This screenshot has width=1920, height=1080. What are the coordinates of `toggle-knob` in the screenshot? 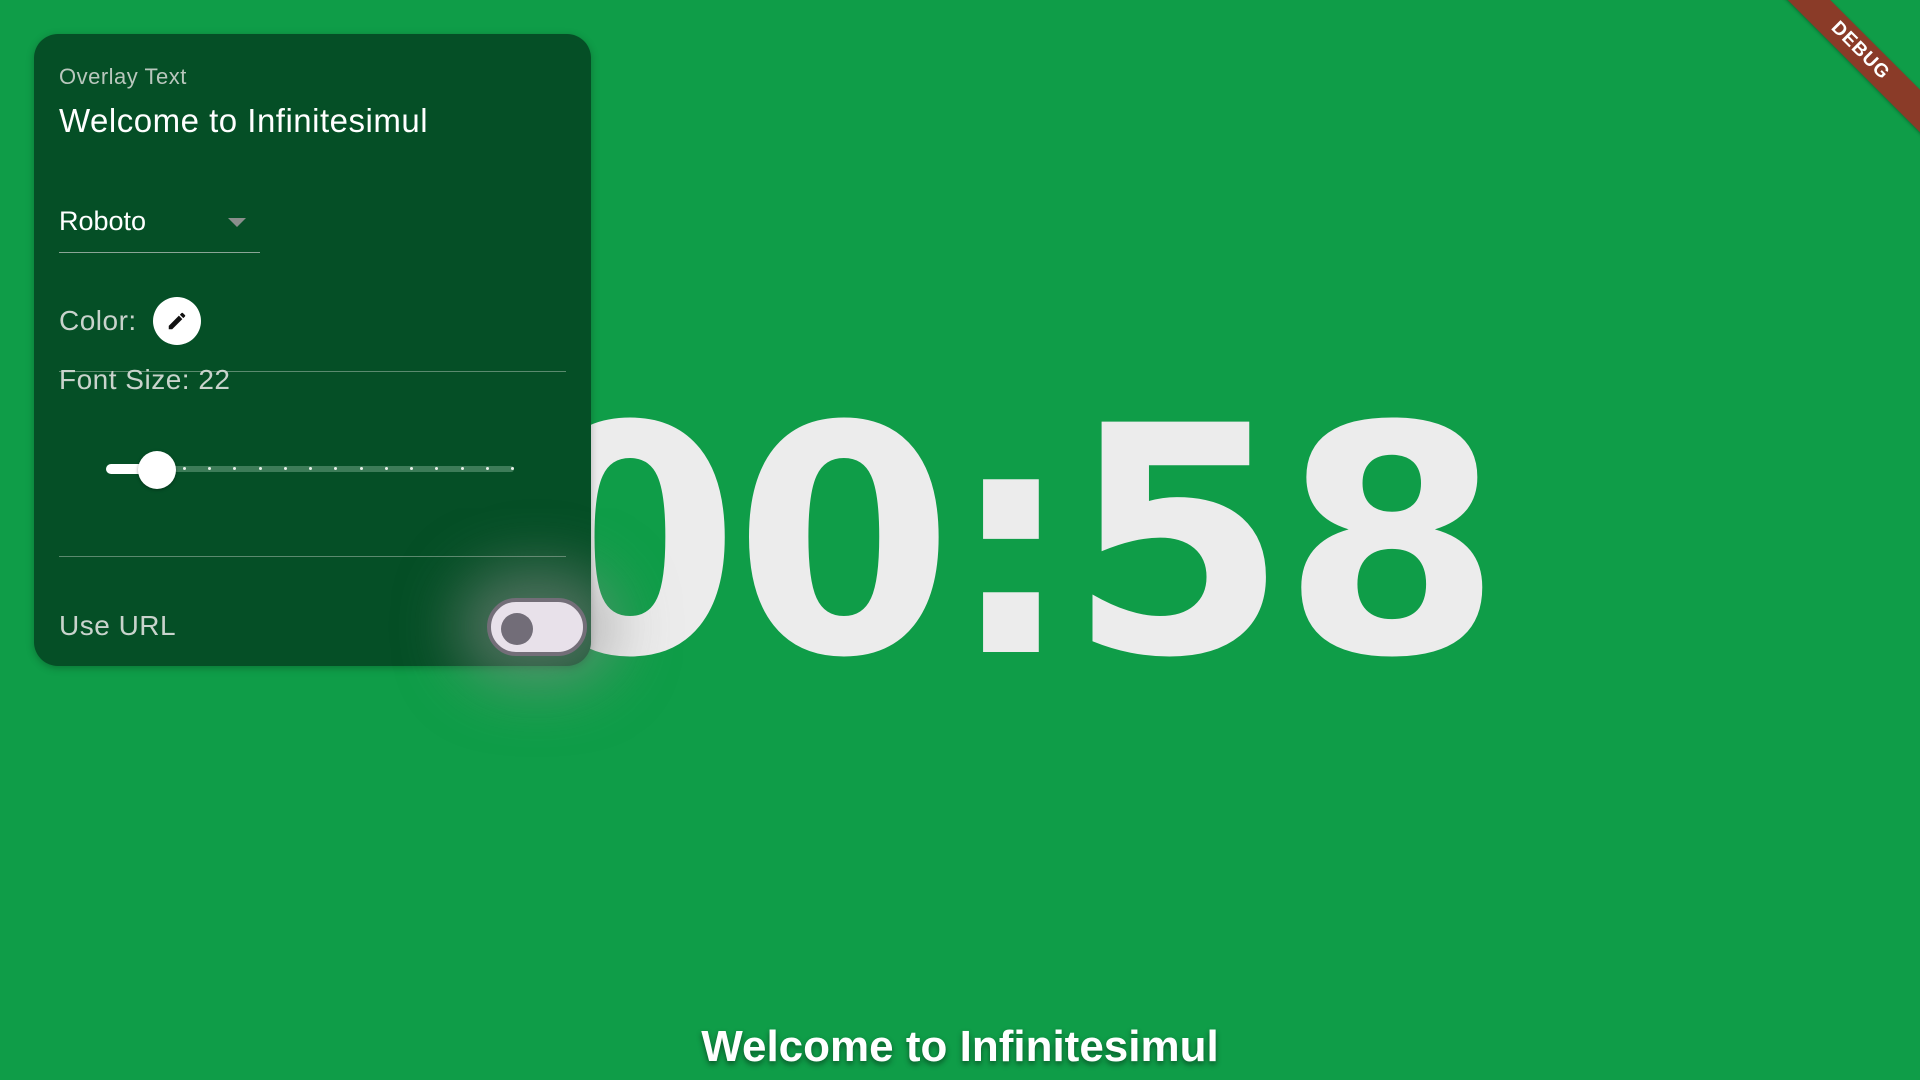 It's located at (517, 629).